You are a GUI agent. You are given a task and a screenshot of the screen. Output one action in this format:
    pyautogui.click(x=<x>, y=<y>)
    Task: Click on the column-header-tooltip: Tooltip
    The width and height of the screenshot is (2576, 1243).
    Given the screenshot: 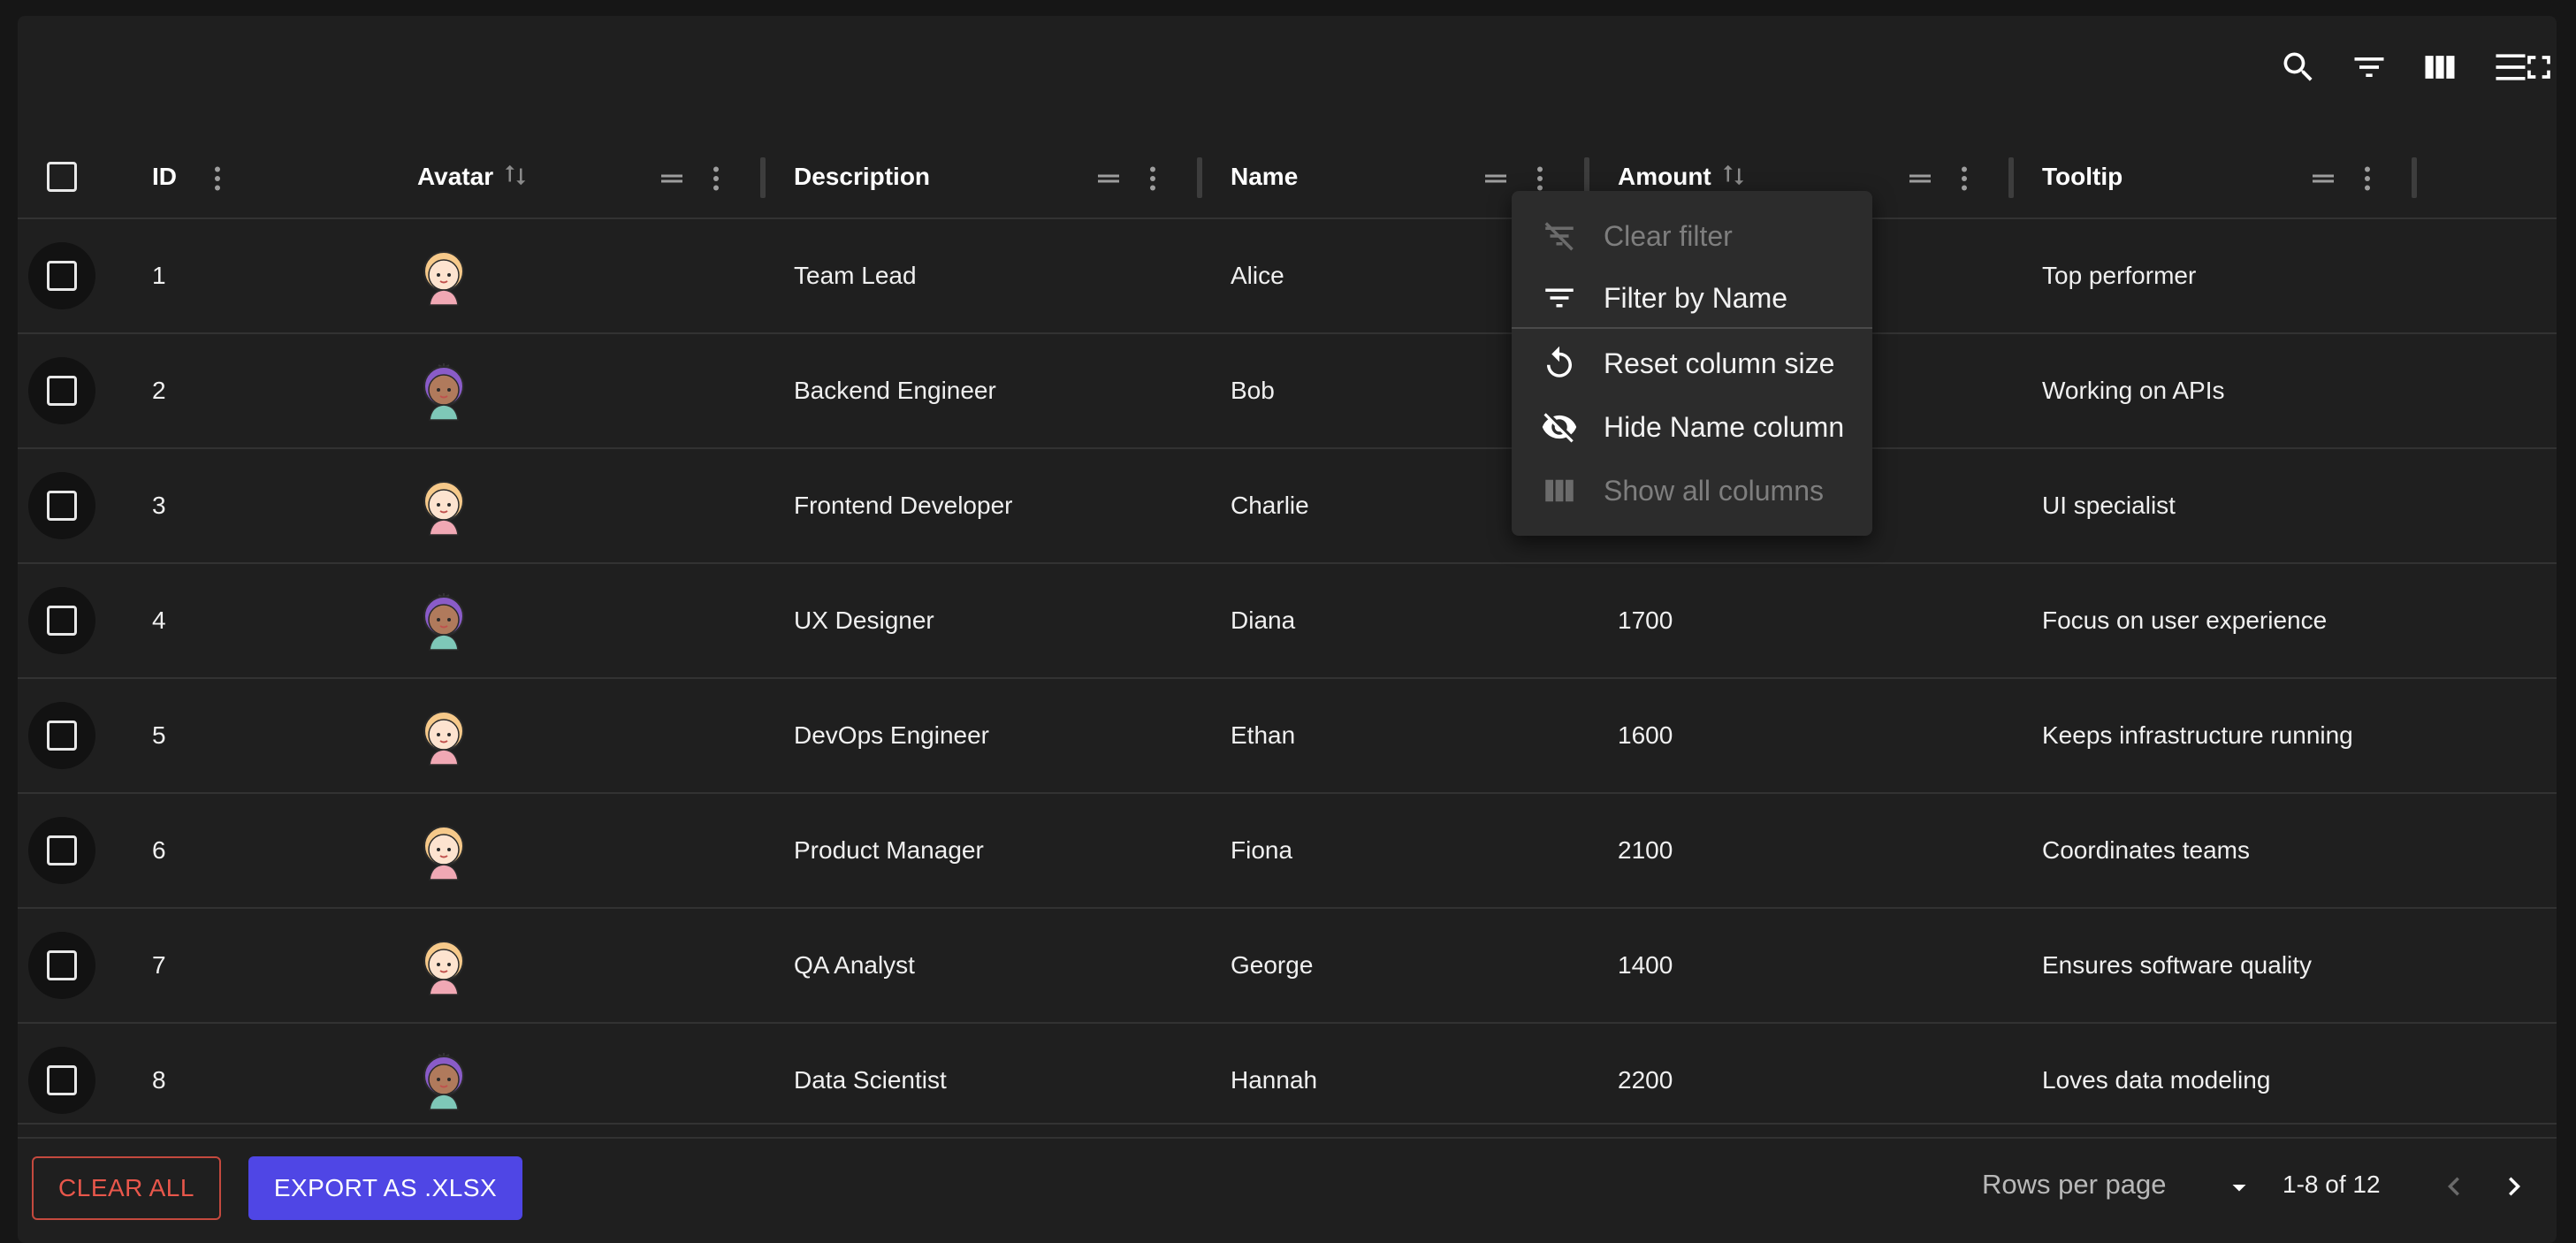 What is the action you would take?
    pyautogui.click(x=2082, y=176)
    